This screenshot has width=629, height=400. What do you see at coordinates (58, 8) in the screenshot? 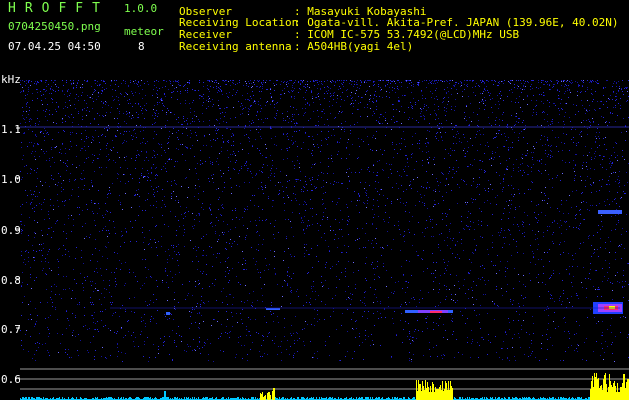
I see `app-title: HROFFT` at bounding box center [58, 8].